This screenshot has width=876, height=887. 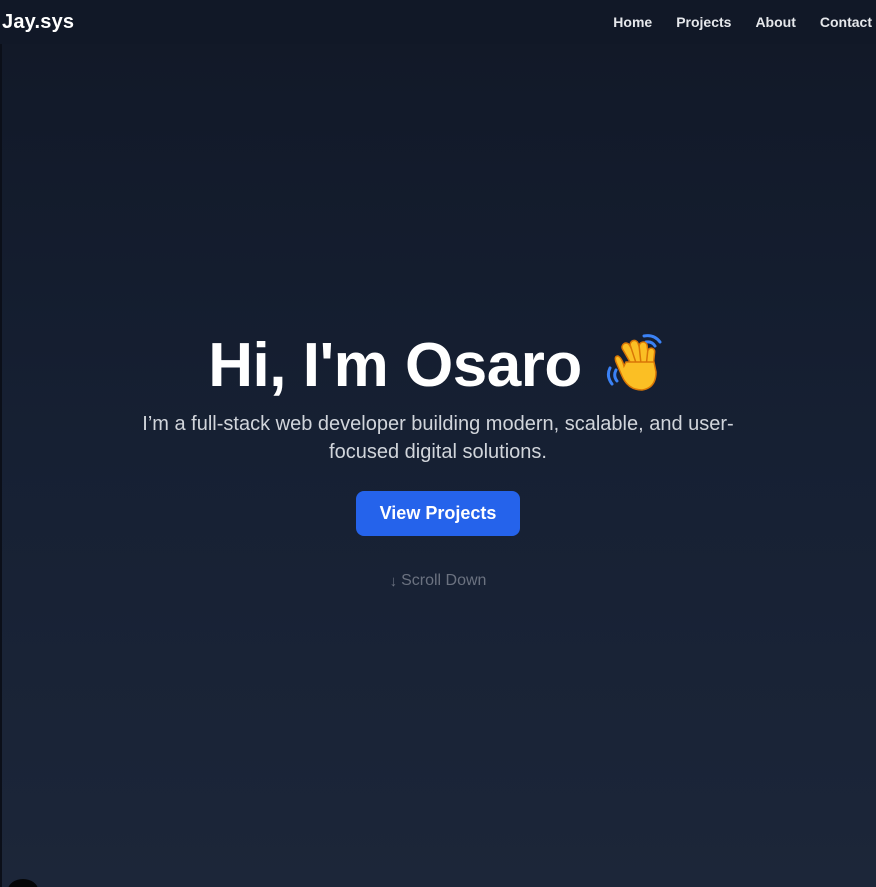 What do you see at coordinates (438, 22) in the screenshot?
I see `navbar: Jay.sys Home Projects About Contact` at bounding box center [438, 22].